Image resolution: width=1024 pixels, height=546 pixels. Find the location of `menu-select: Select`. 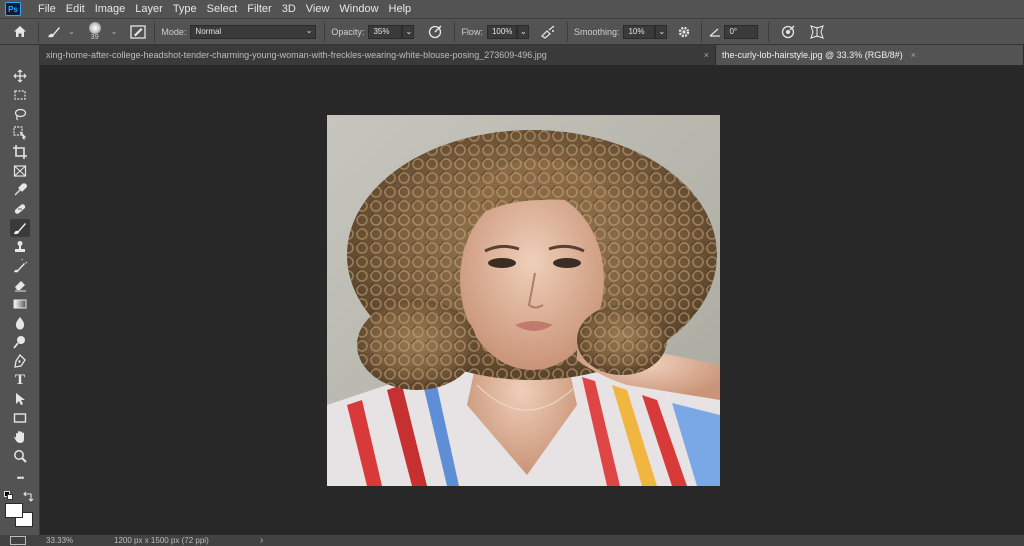

menu-select: Select is located at coordinates (222, 9).